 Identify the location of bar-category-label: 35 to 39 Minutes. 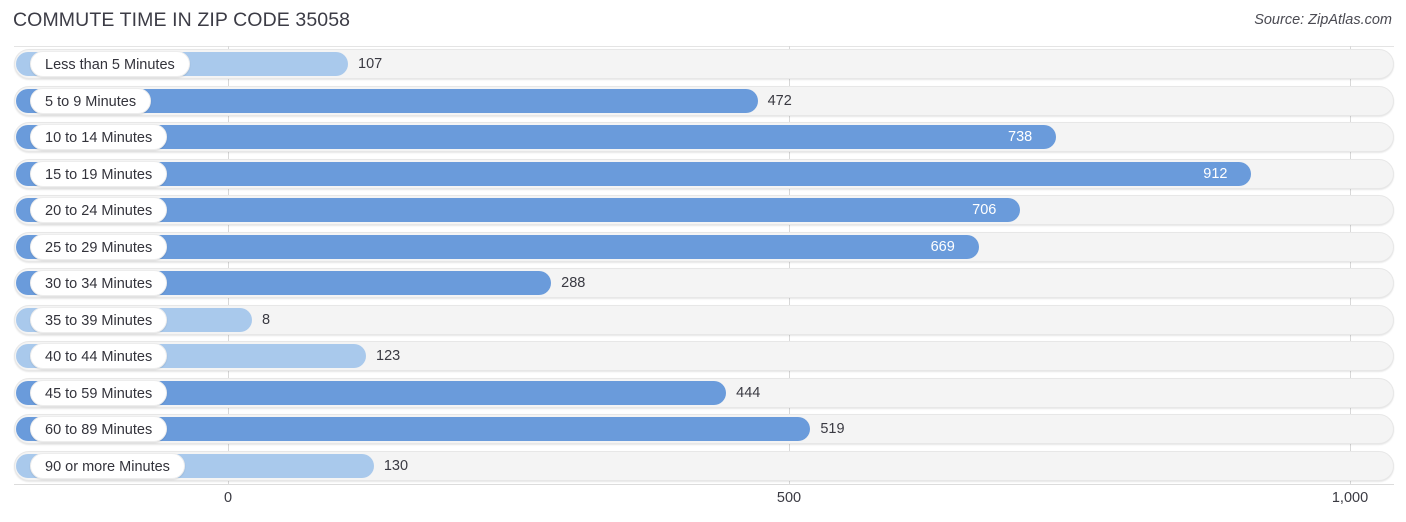
(99, 319).